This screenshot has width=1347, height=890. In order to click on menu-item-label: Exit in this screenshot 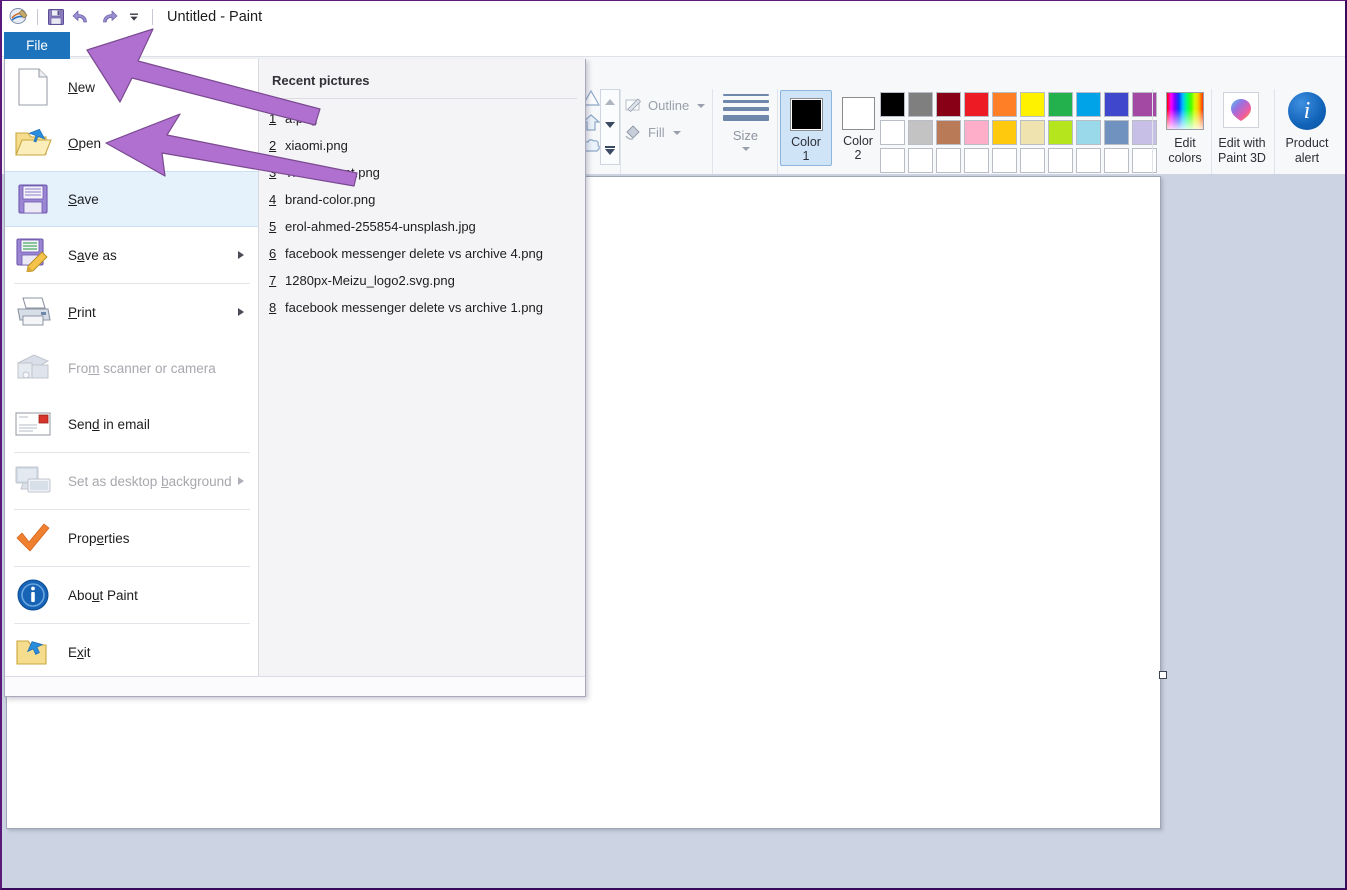, I will do `click(79, 652)`.